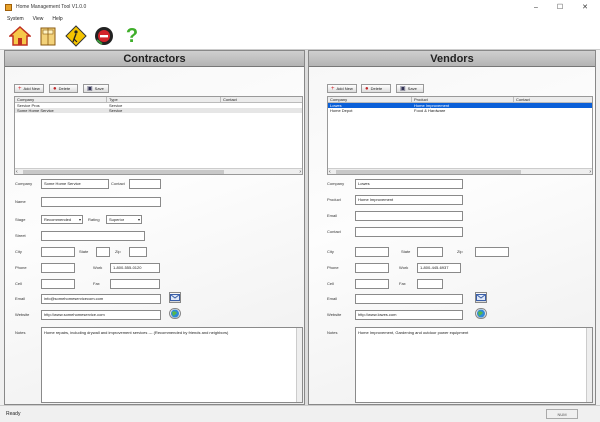 This screenshot has width=600, height=422. What do you see at coordinates (409, 200) in the screenshot?
I see `product-field: Home Improvement` at bounding box center [409, 200].